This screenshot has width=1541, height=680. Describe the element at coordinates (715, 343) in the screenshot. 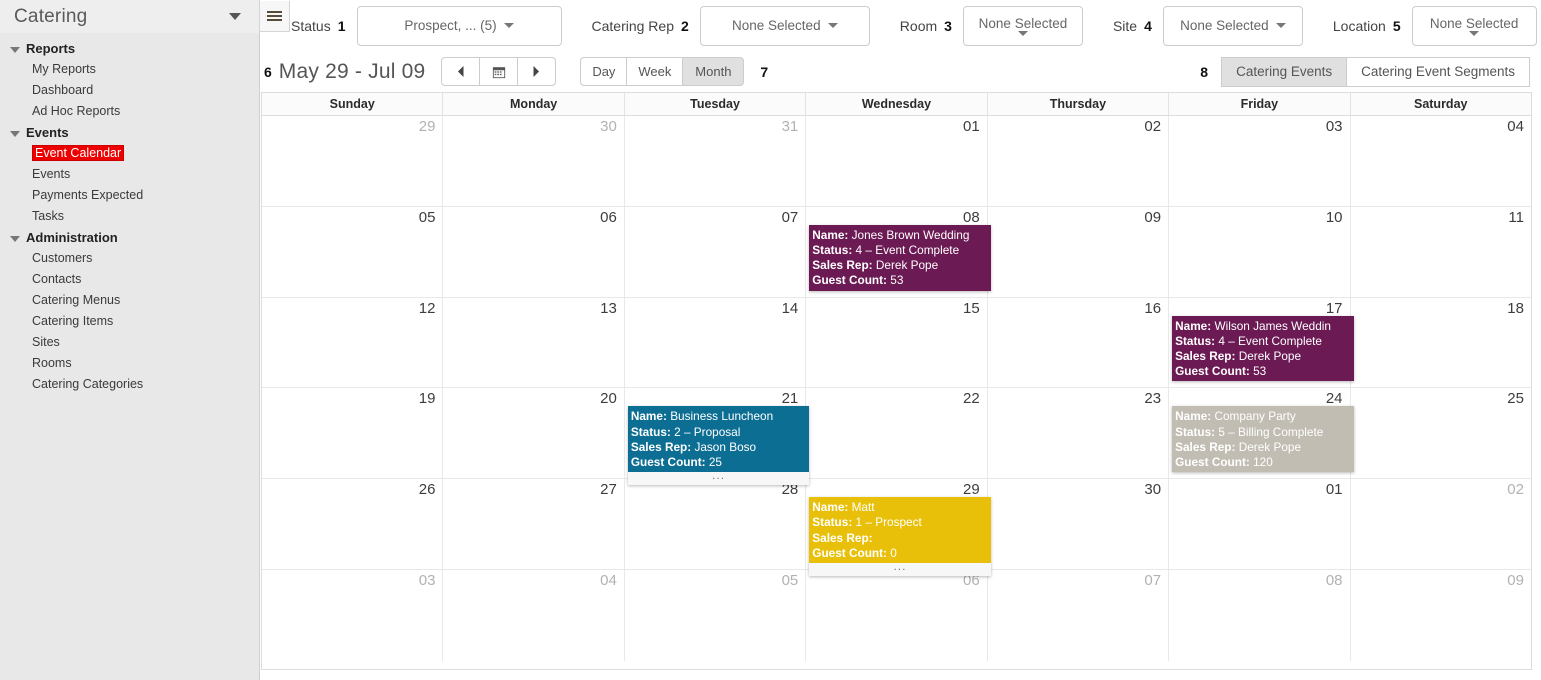

I see `calendar-day-cell: 14` at that location.